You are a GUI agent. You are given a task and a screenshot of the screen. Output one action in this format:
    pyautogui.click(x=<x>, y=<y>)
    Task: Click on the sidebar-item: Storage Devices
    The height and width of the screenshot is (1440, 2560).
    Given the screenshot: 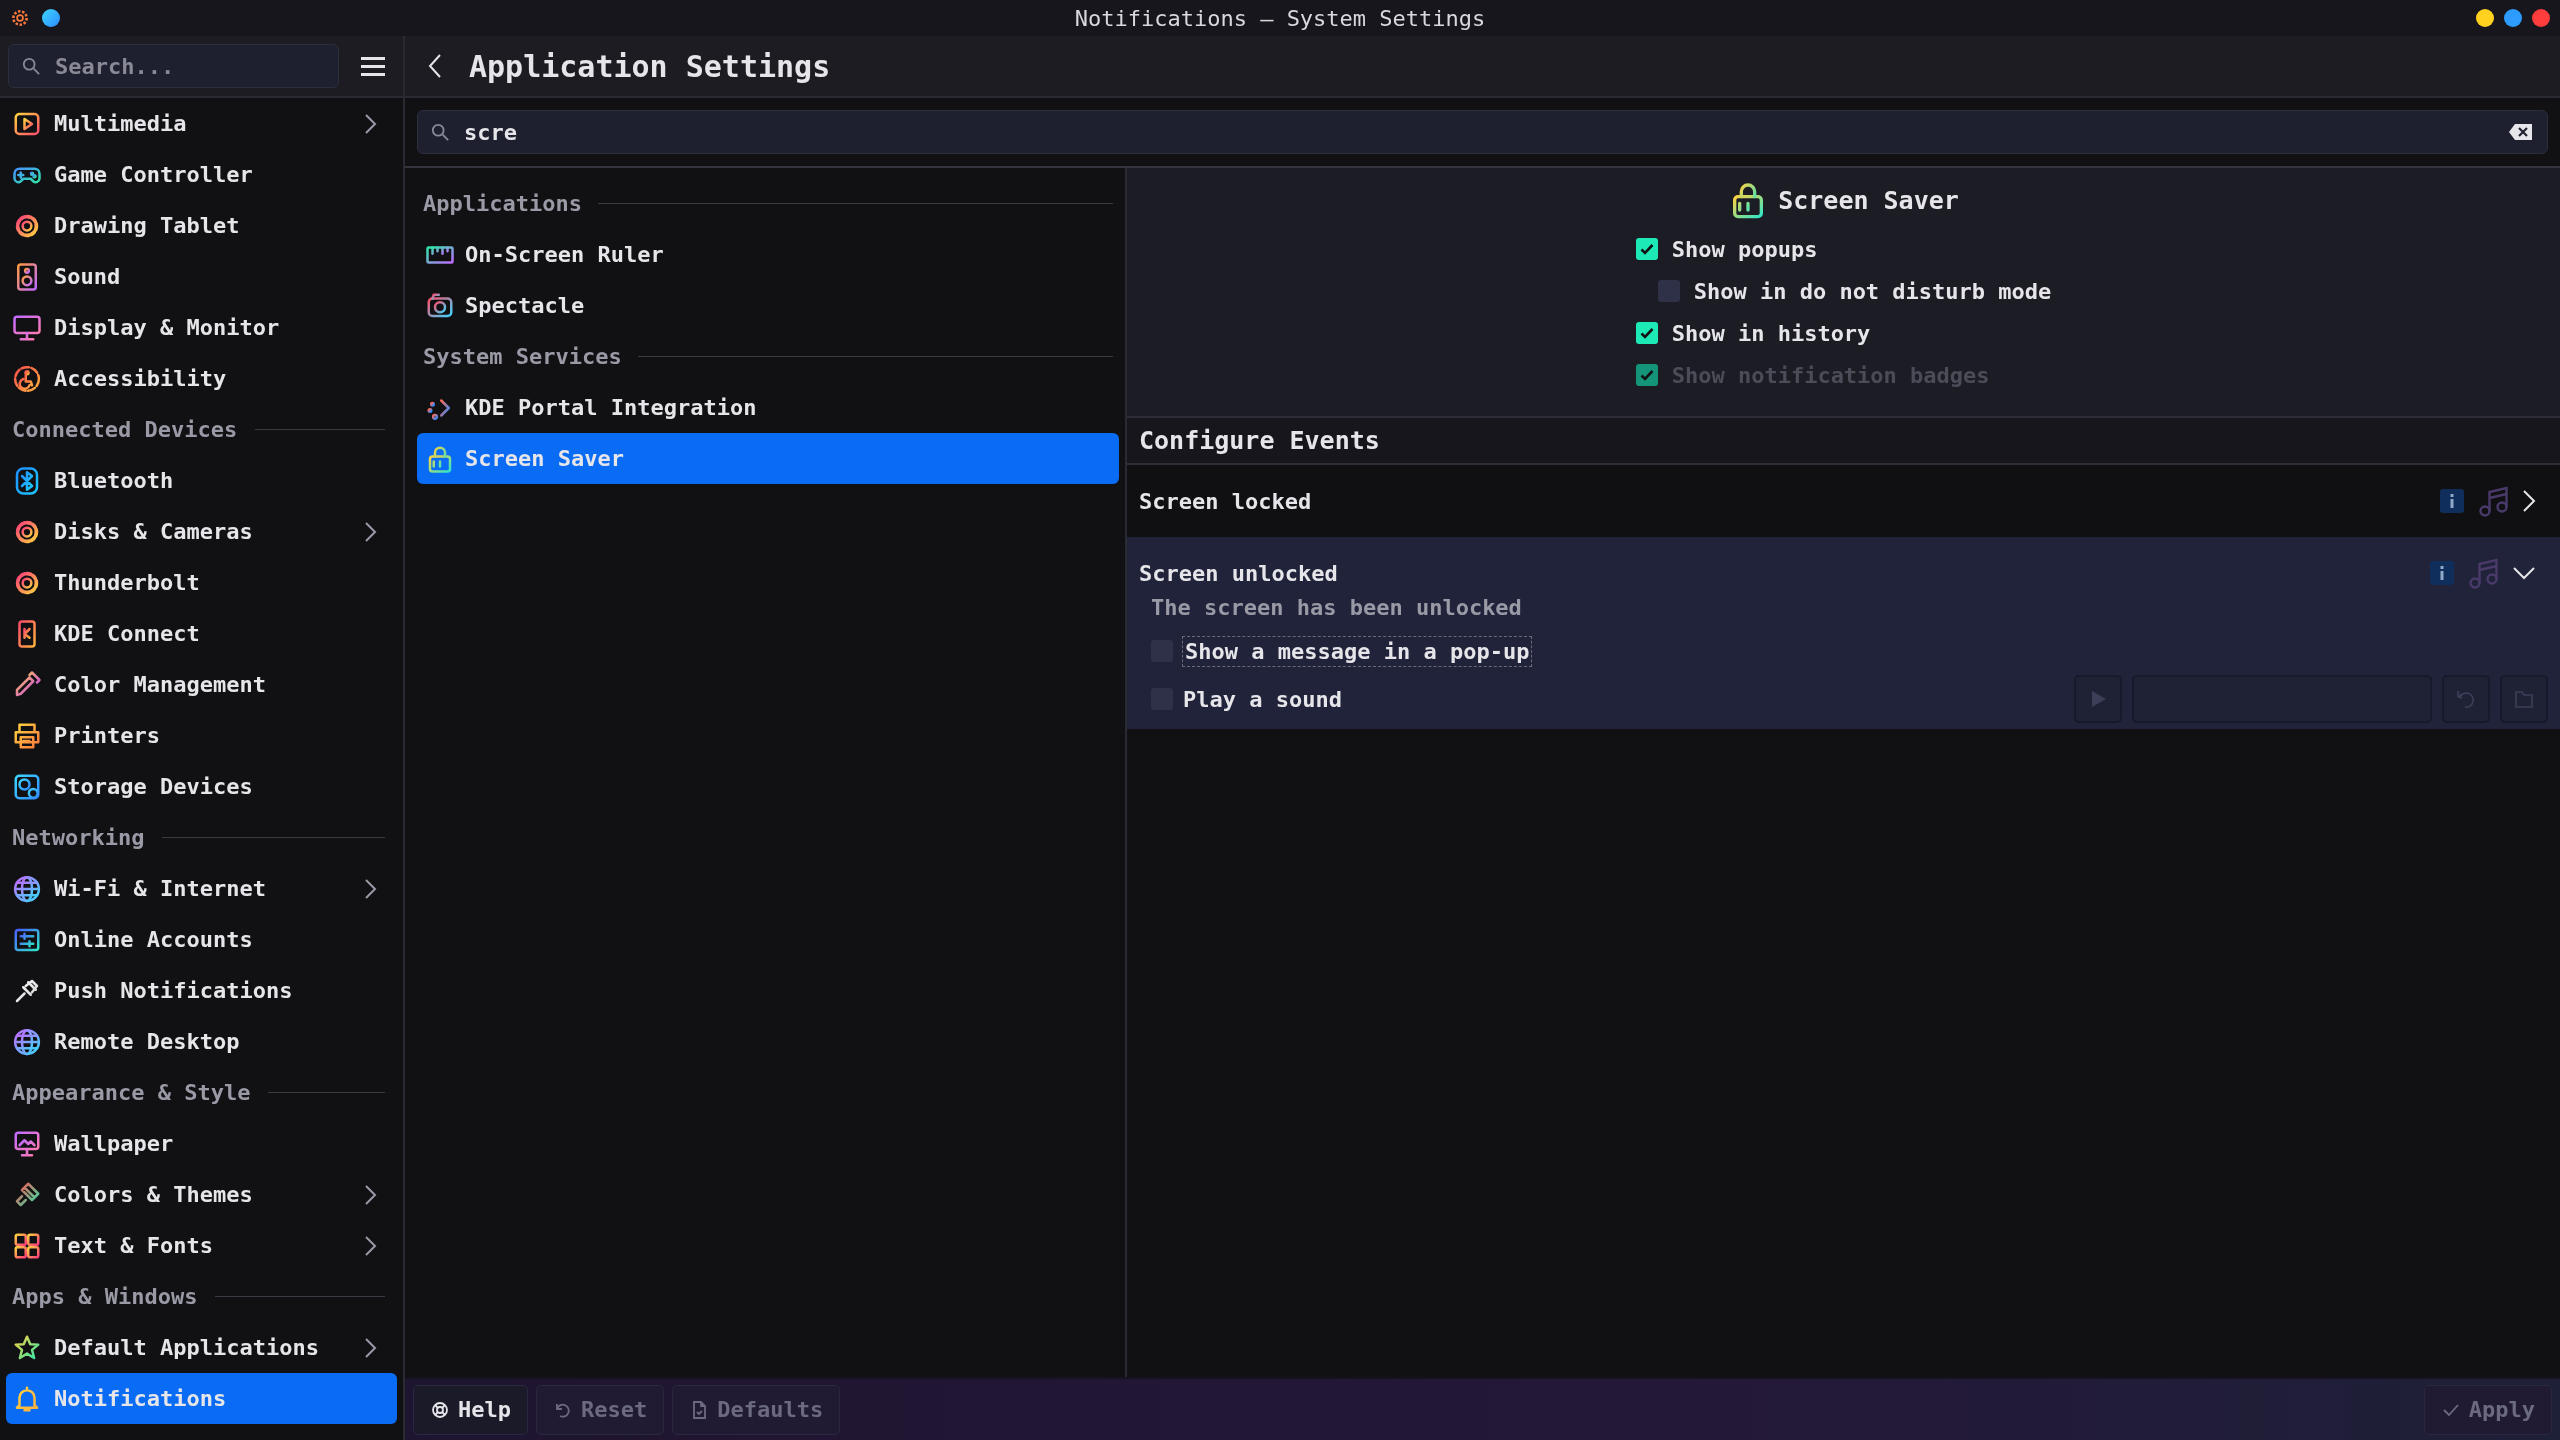 What is the action you would take?
    pyautogui.click(x=201, y=786)
    